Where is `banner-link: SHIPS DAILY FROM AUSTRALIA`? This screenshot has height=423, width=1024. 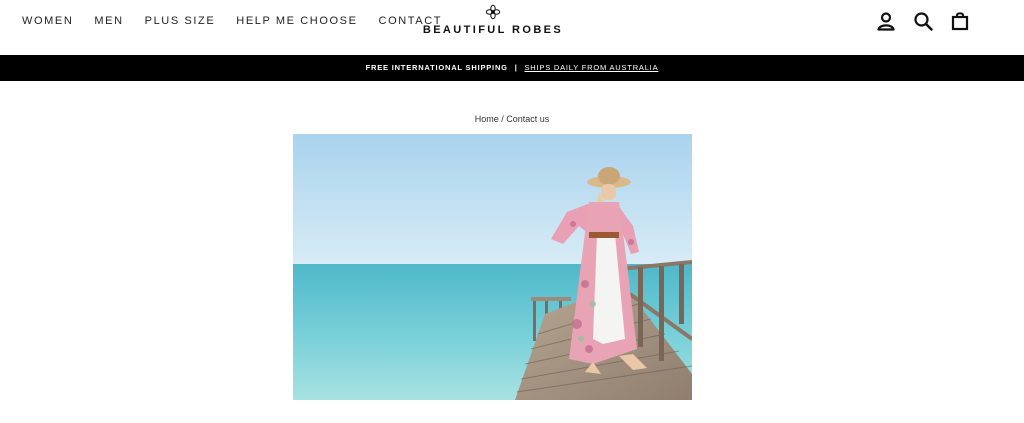
banner-link: SHIPS DAILY FROM AUSTRALIA is located at coordinates (591, 67).